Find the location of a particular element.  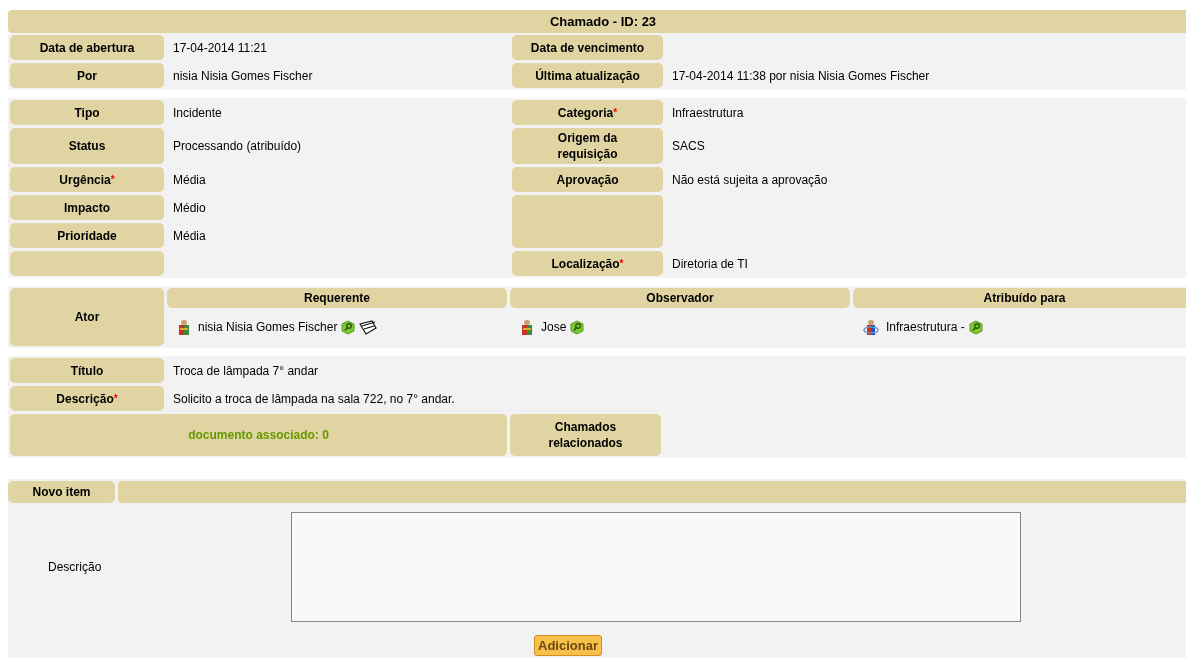

field-label: Origem da requisição is located at coordinates (587, 146).